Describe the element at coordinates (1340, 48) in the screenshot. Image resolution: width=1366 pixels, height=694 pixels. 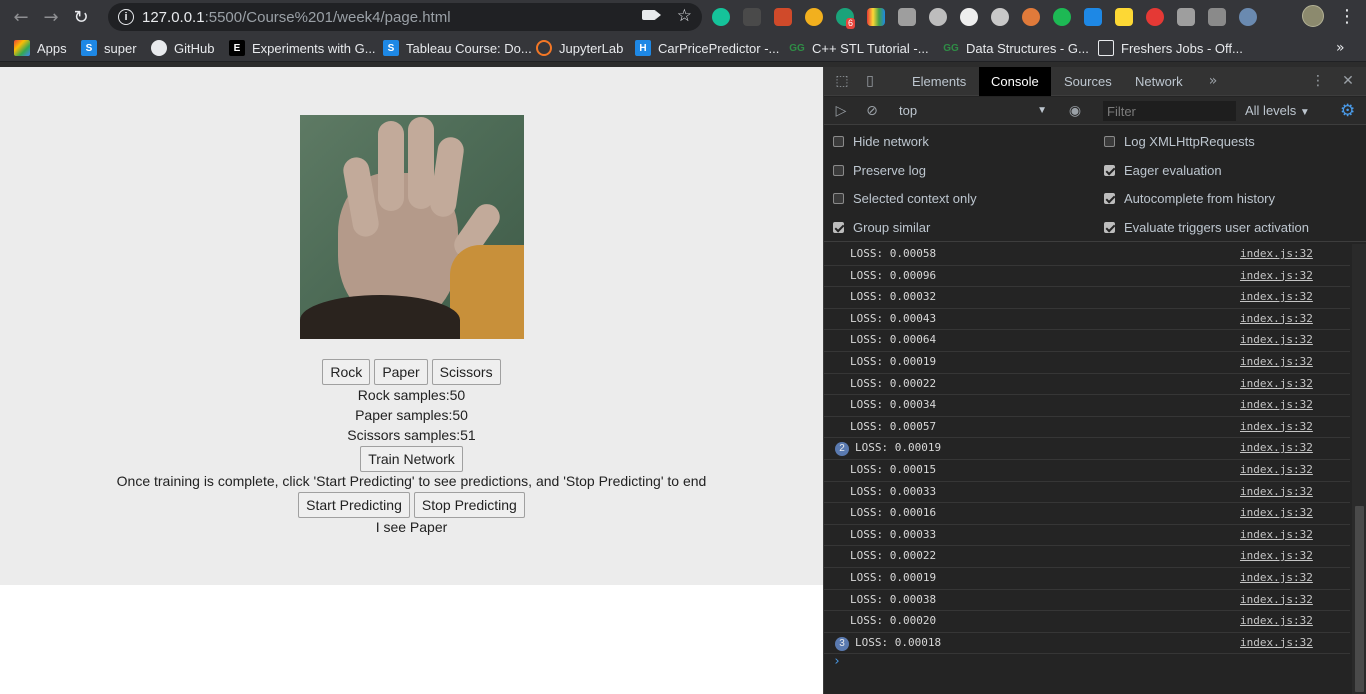
I see `bookmarks-overflow-icon: »` at that location.